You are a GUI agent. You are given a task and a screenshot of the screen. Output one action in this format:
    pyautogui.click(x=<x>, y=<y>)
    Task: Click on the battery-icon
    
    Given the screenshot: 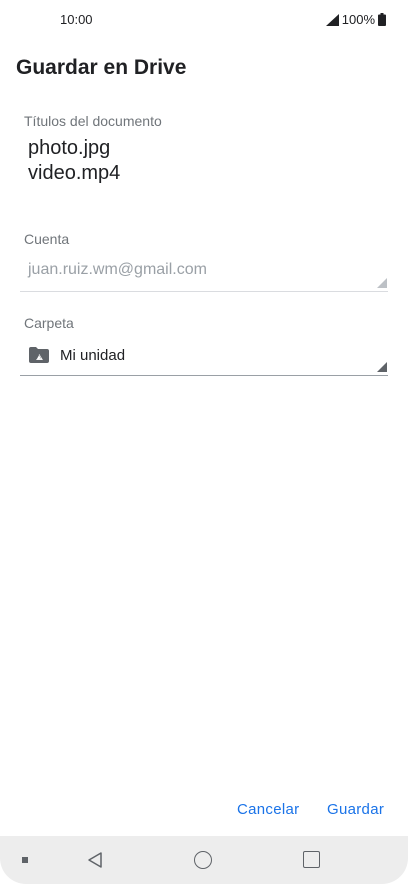 What is the action you would take?
    pyautogui.click(x=382, y=19)
    